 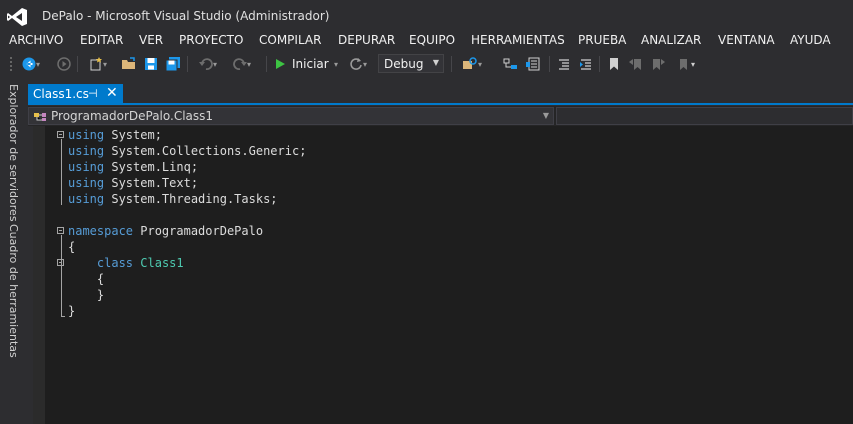 What do you see at coordinates (704, 116) in the screenshot?
I see `members-dropdown` at bounding box center [704, 116].